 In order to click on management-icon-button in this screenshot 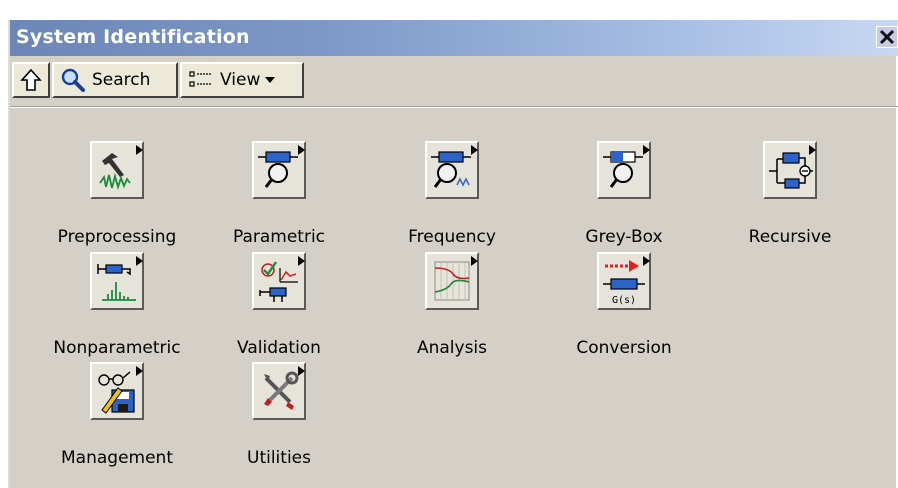, I will do `click(117, 391)`.